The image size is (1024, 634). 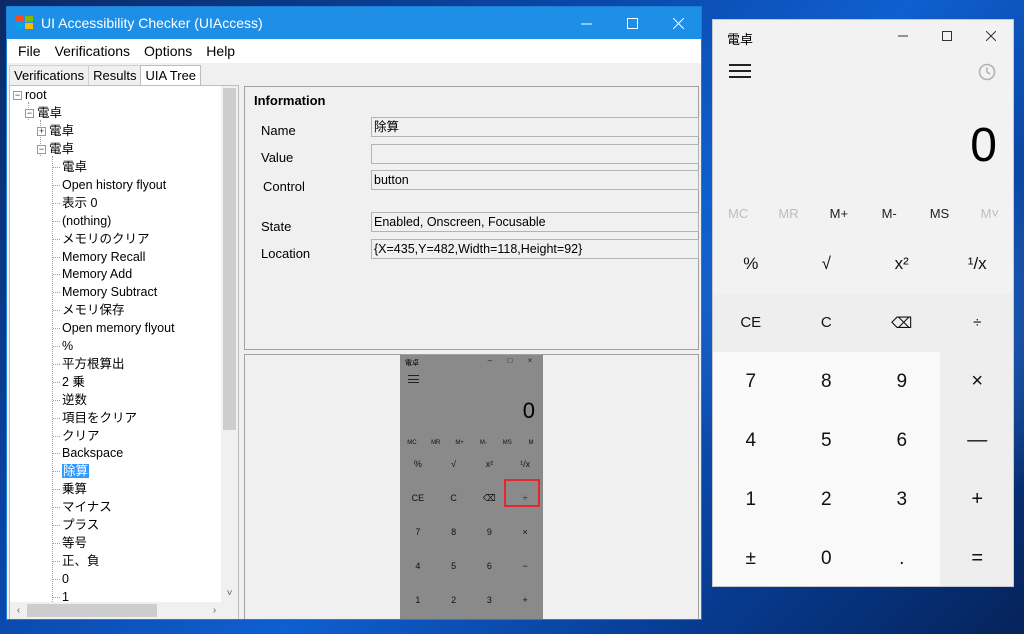 I want to click on minimize-icon, so click(x=903, y=36).